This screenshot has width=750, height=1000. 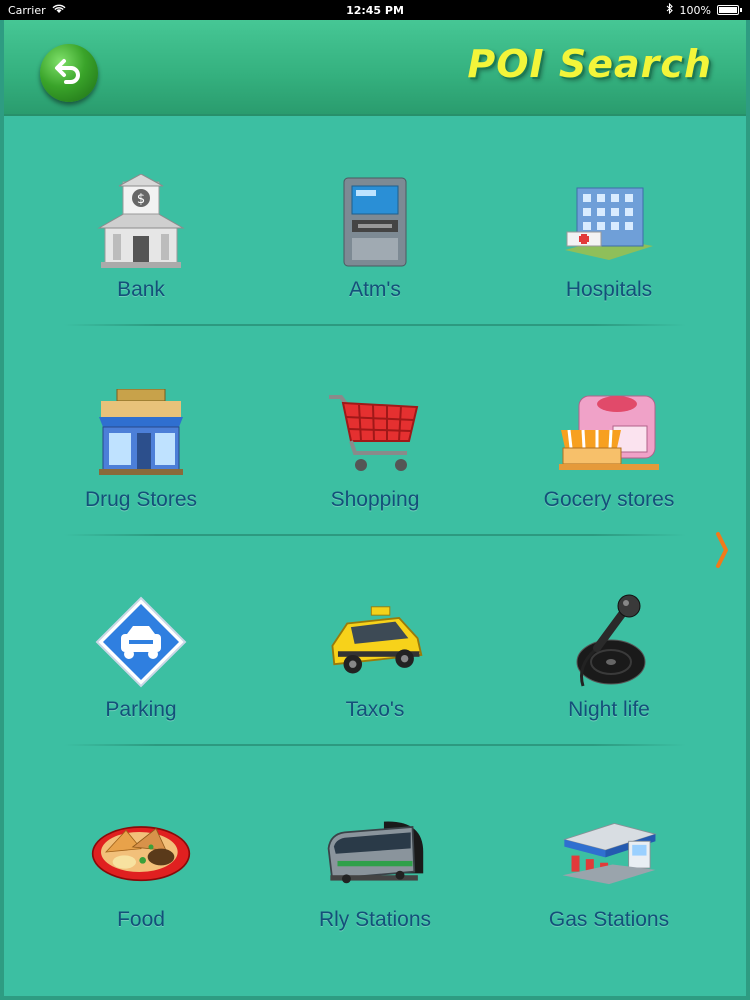 I want to click on category-label: Night life, so click(x=609, y=709).